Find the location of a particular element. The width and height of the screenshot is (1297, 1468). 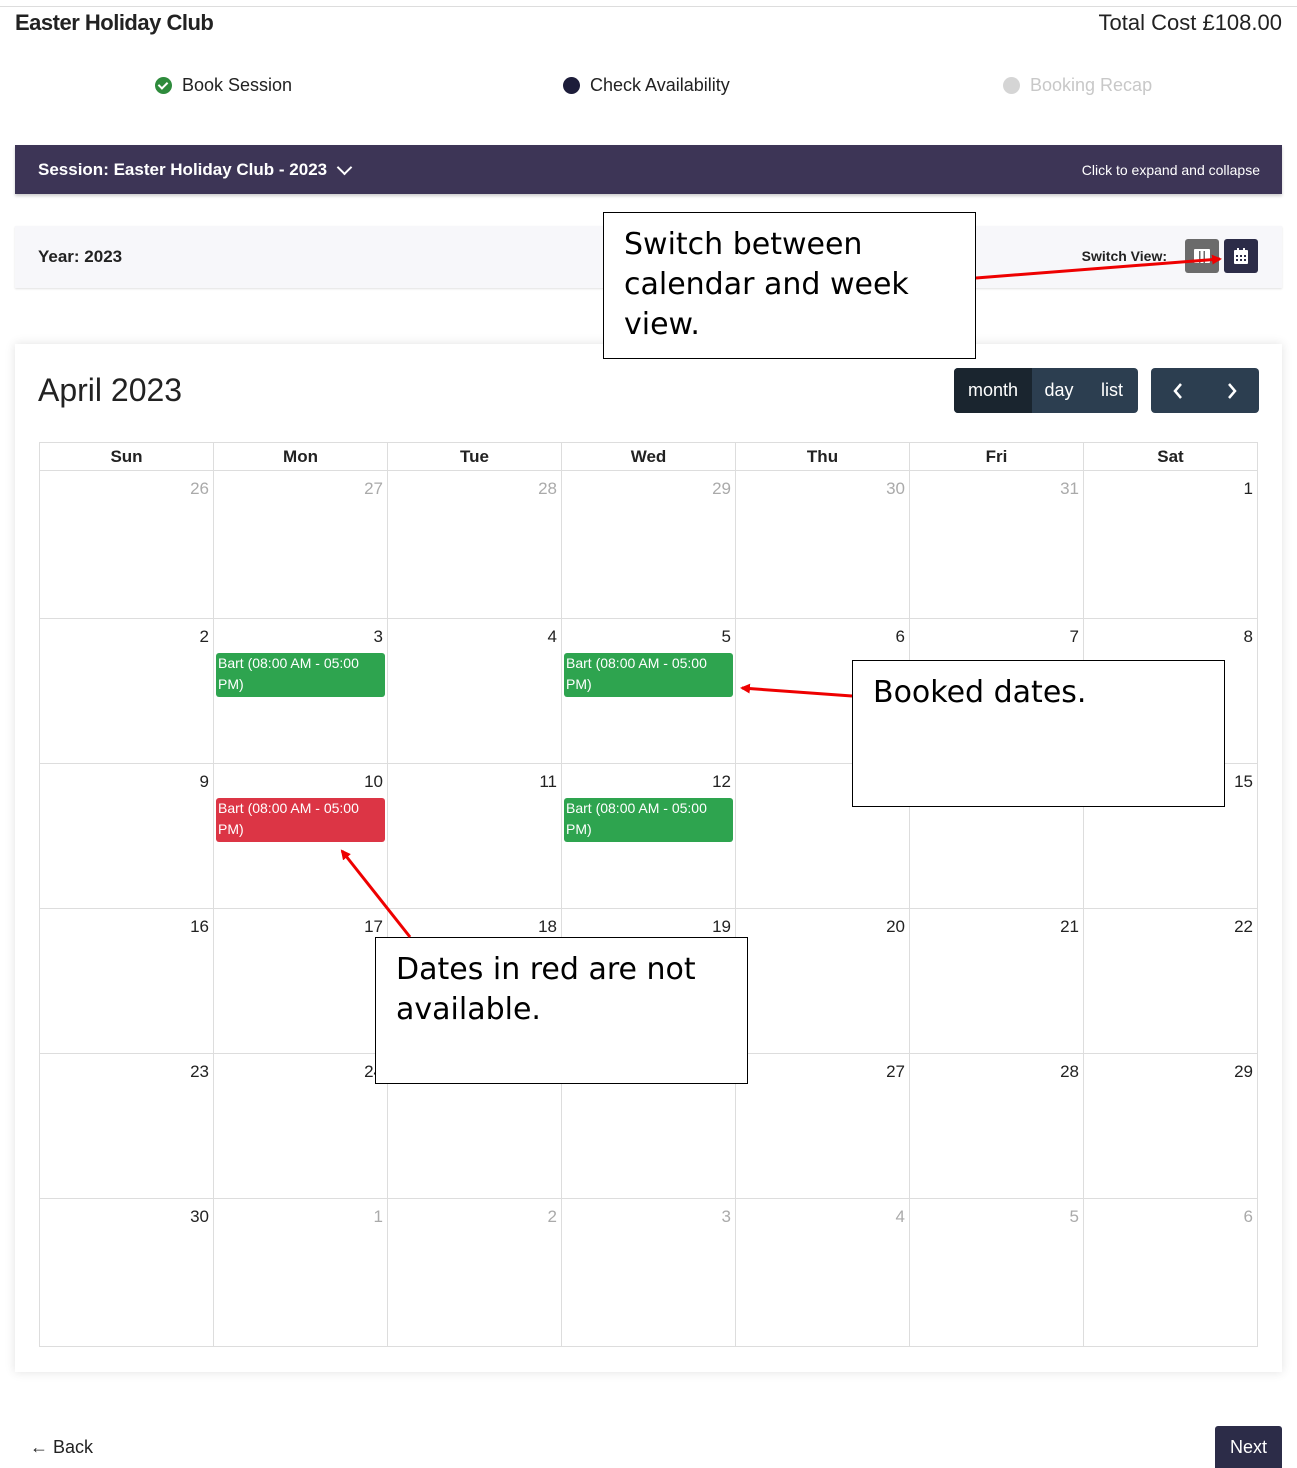

weekday-header-sun: Sun is located at coordinates (126, 456).